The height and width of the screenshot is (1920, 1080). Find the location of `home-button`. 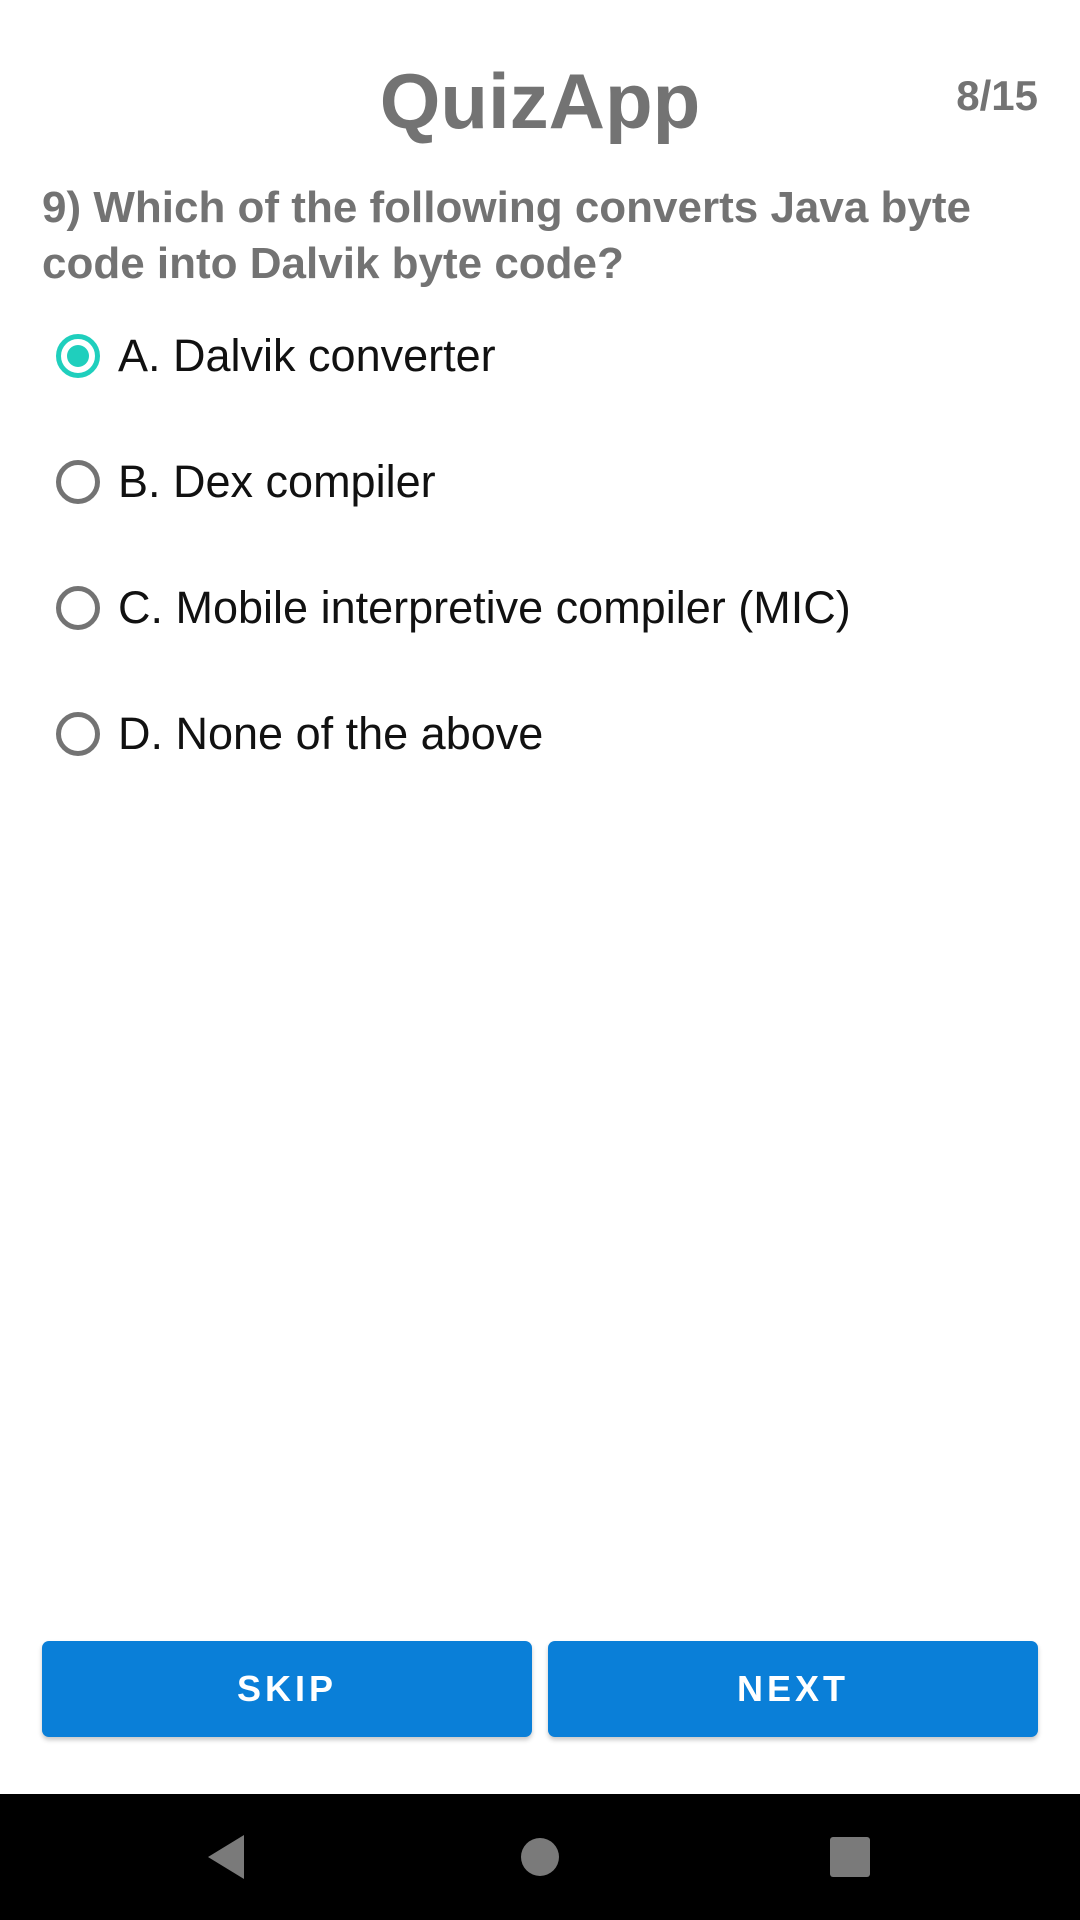

home-button is located at coordinates (540, 1857).